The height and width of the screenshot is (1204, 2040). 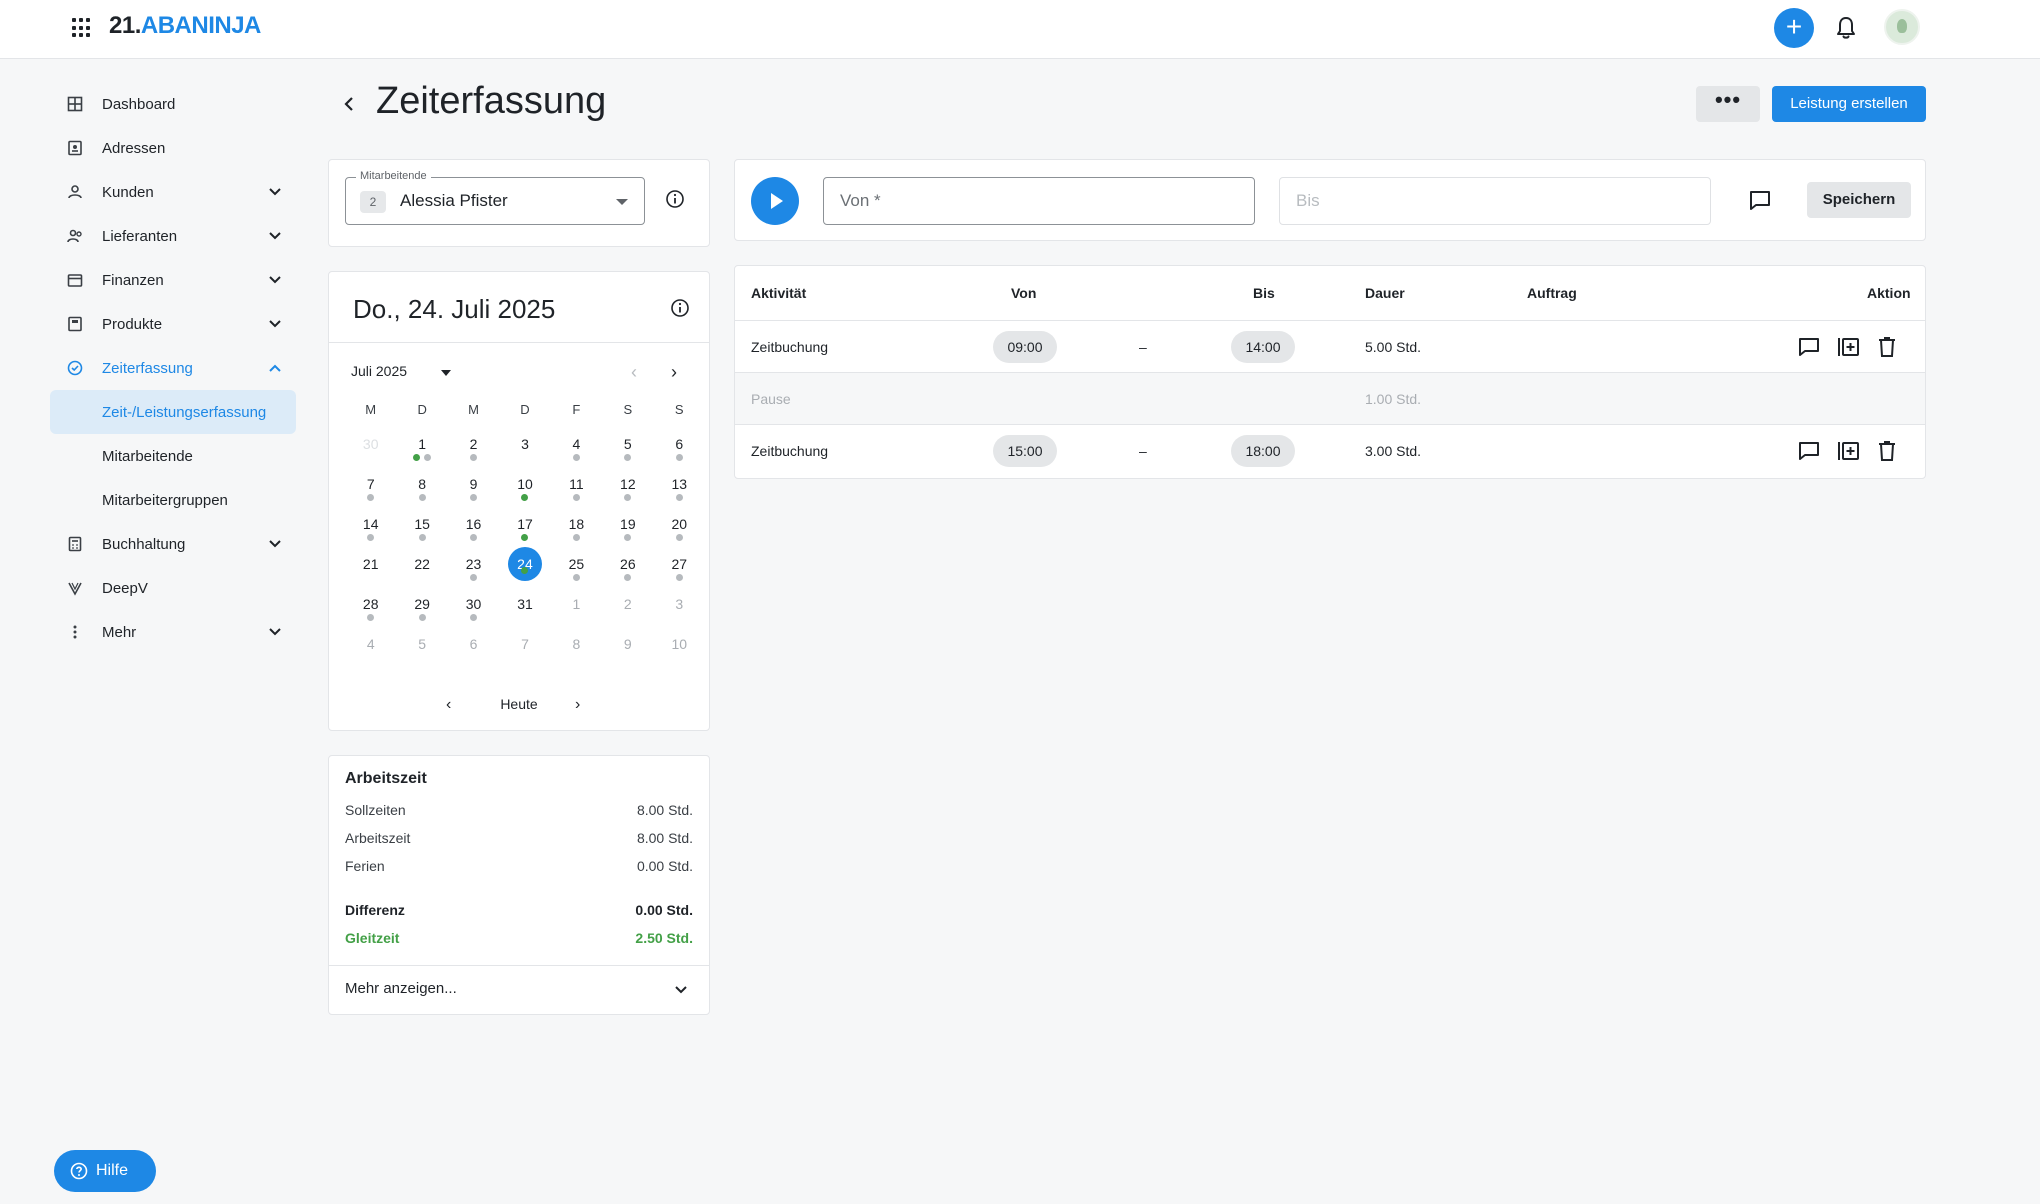 I want to click on dropdown-caret-icon, so click(x=446, y=373).